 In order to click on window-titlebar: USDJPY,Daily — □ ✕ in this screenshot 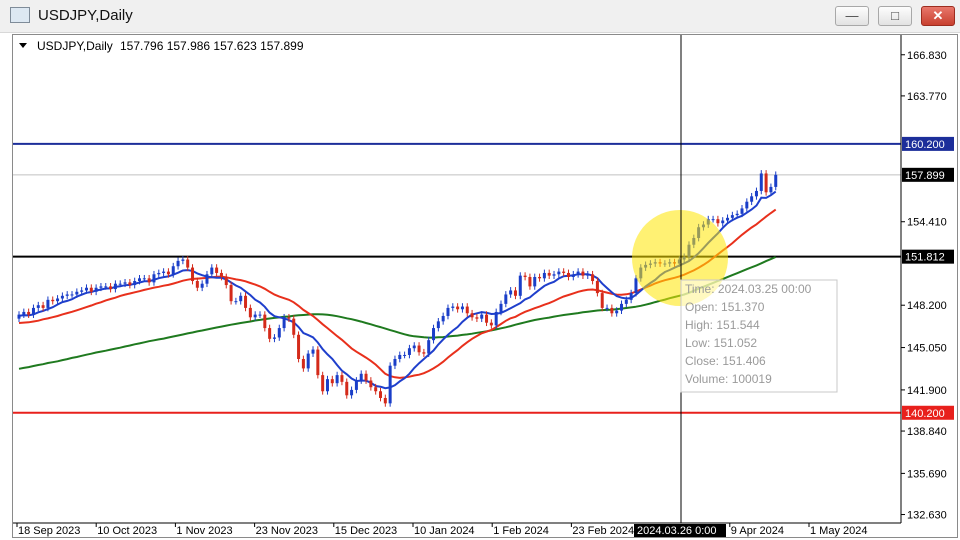, I will do `click(480, 16)`.